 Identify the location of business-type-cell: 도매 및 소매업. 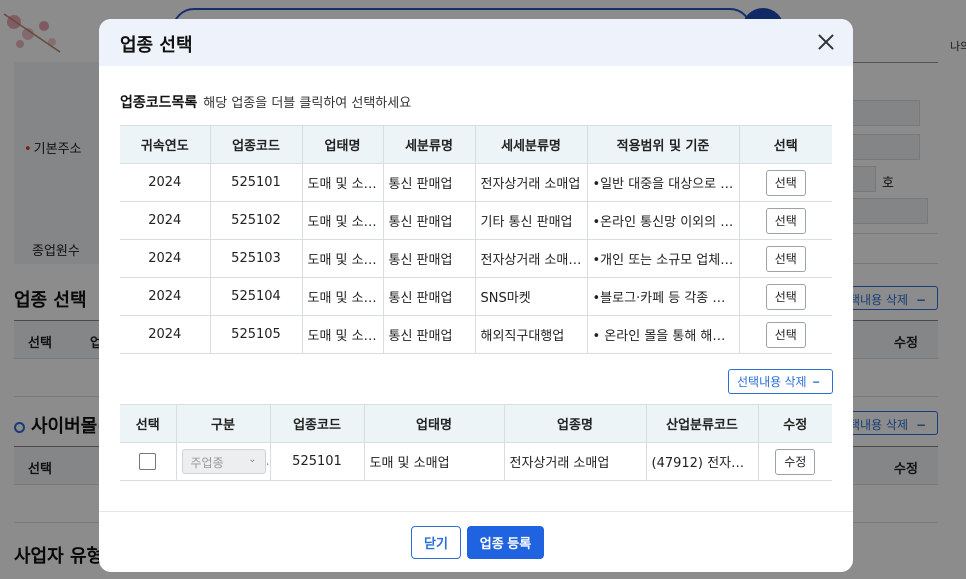
(434, 461).